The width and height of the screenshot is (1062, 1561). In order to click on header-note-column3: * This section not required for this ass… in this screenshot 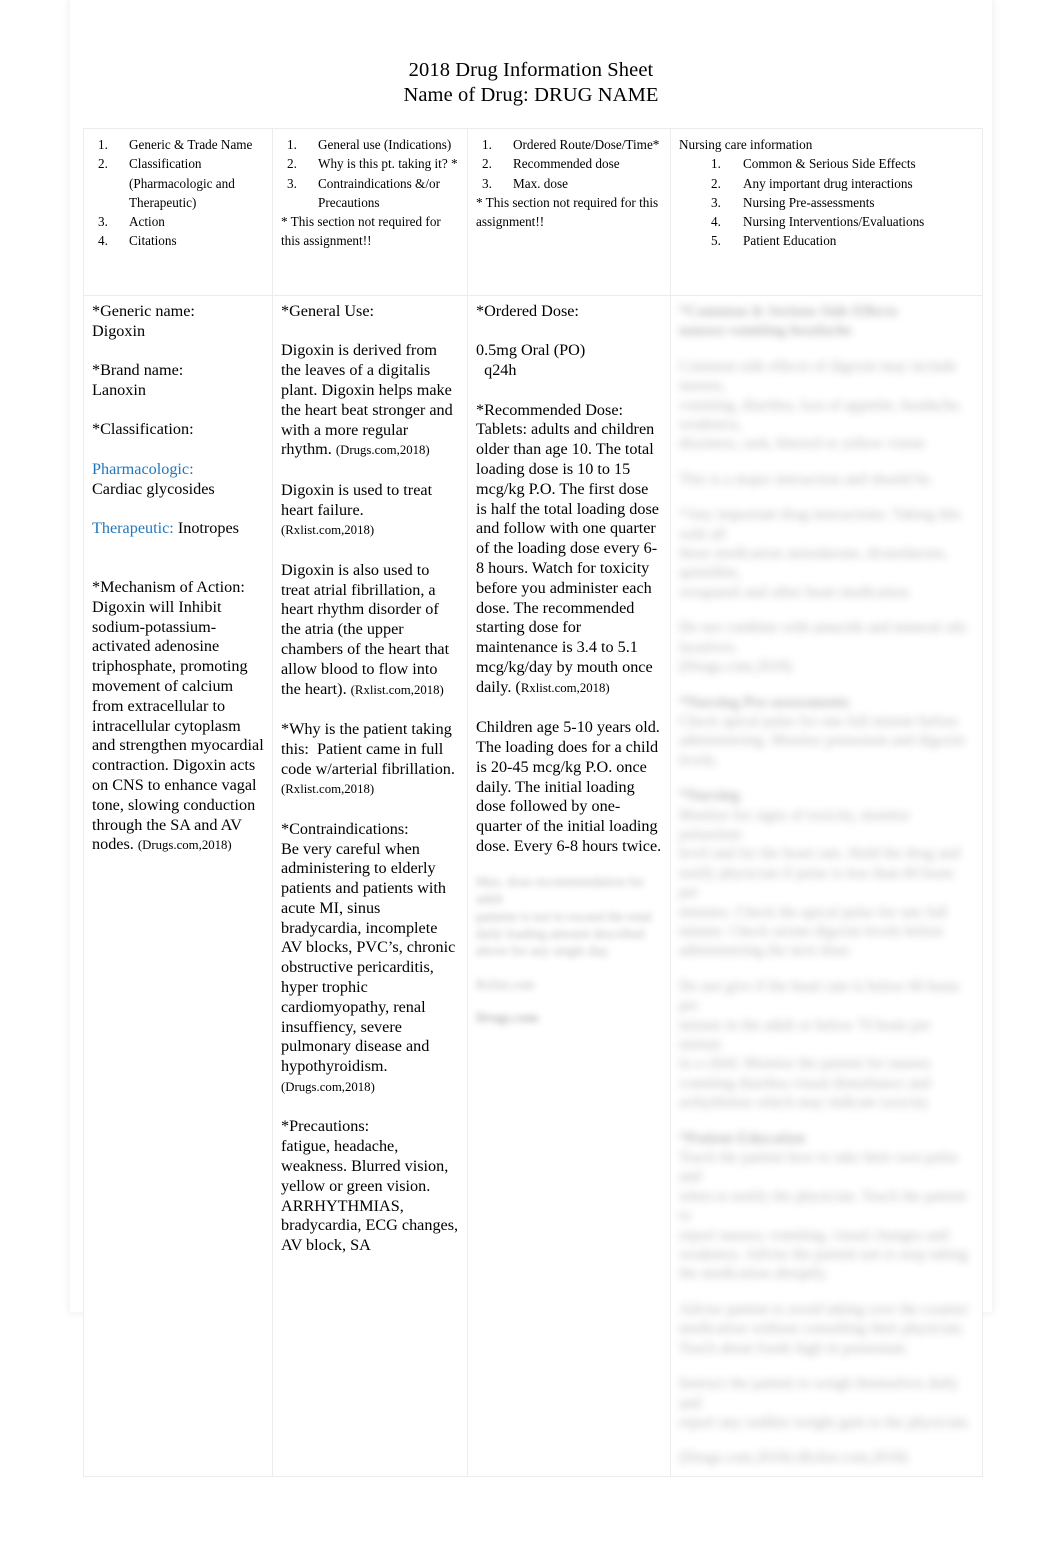, I will do `click(567, 212)`.